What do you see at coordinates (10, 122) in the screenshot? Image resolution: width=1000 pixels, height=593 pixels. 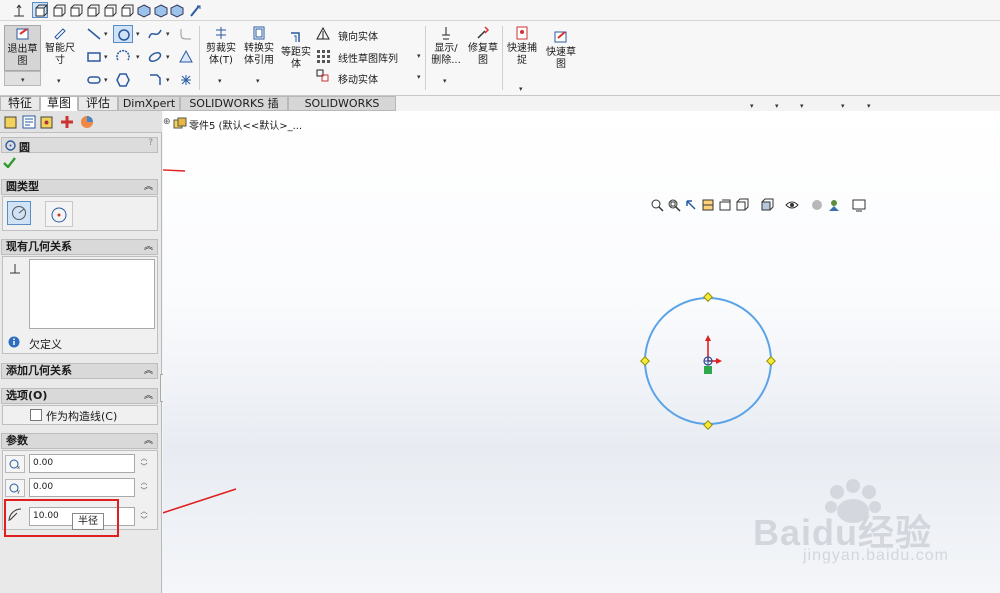 I see `feature-manager-tab-icon` at bounding box center [10, 122].